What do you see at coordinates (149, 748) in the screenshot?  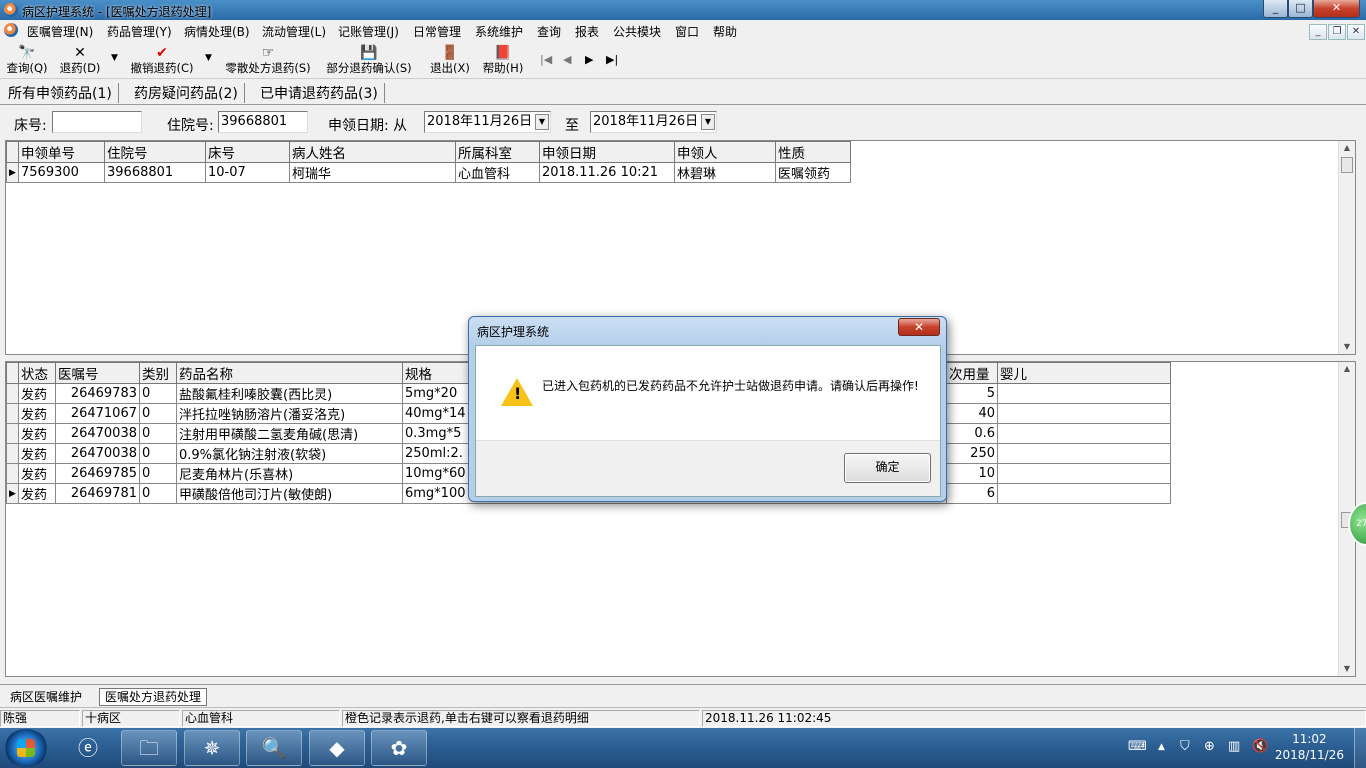 I see `folder-icon: 🗀` at bounding box center [149, 748].